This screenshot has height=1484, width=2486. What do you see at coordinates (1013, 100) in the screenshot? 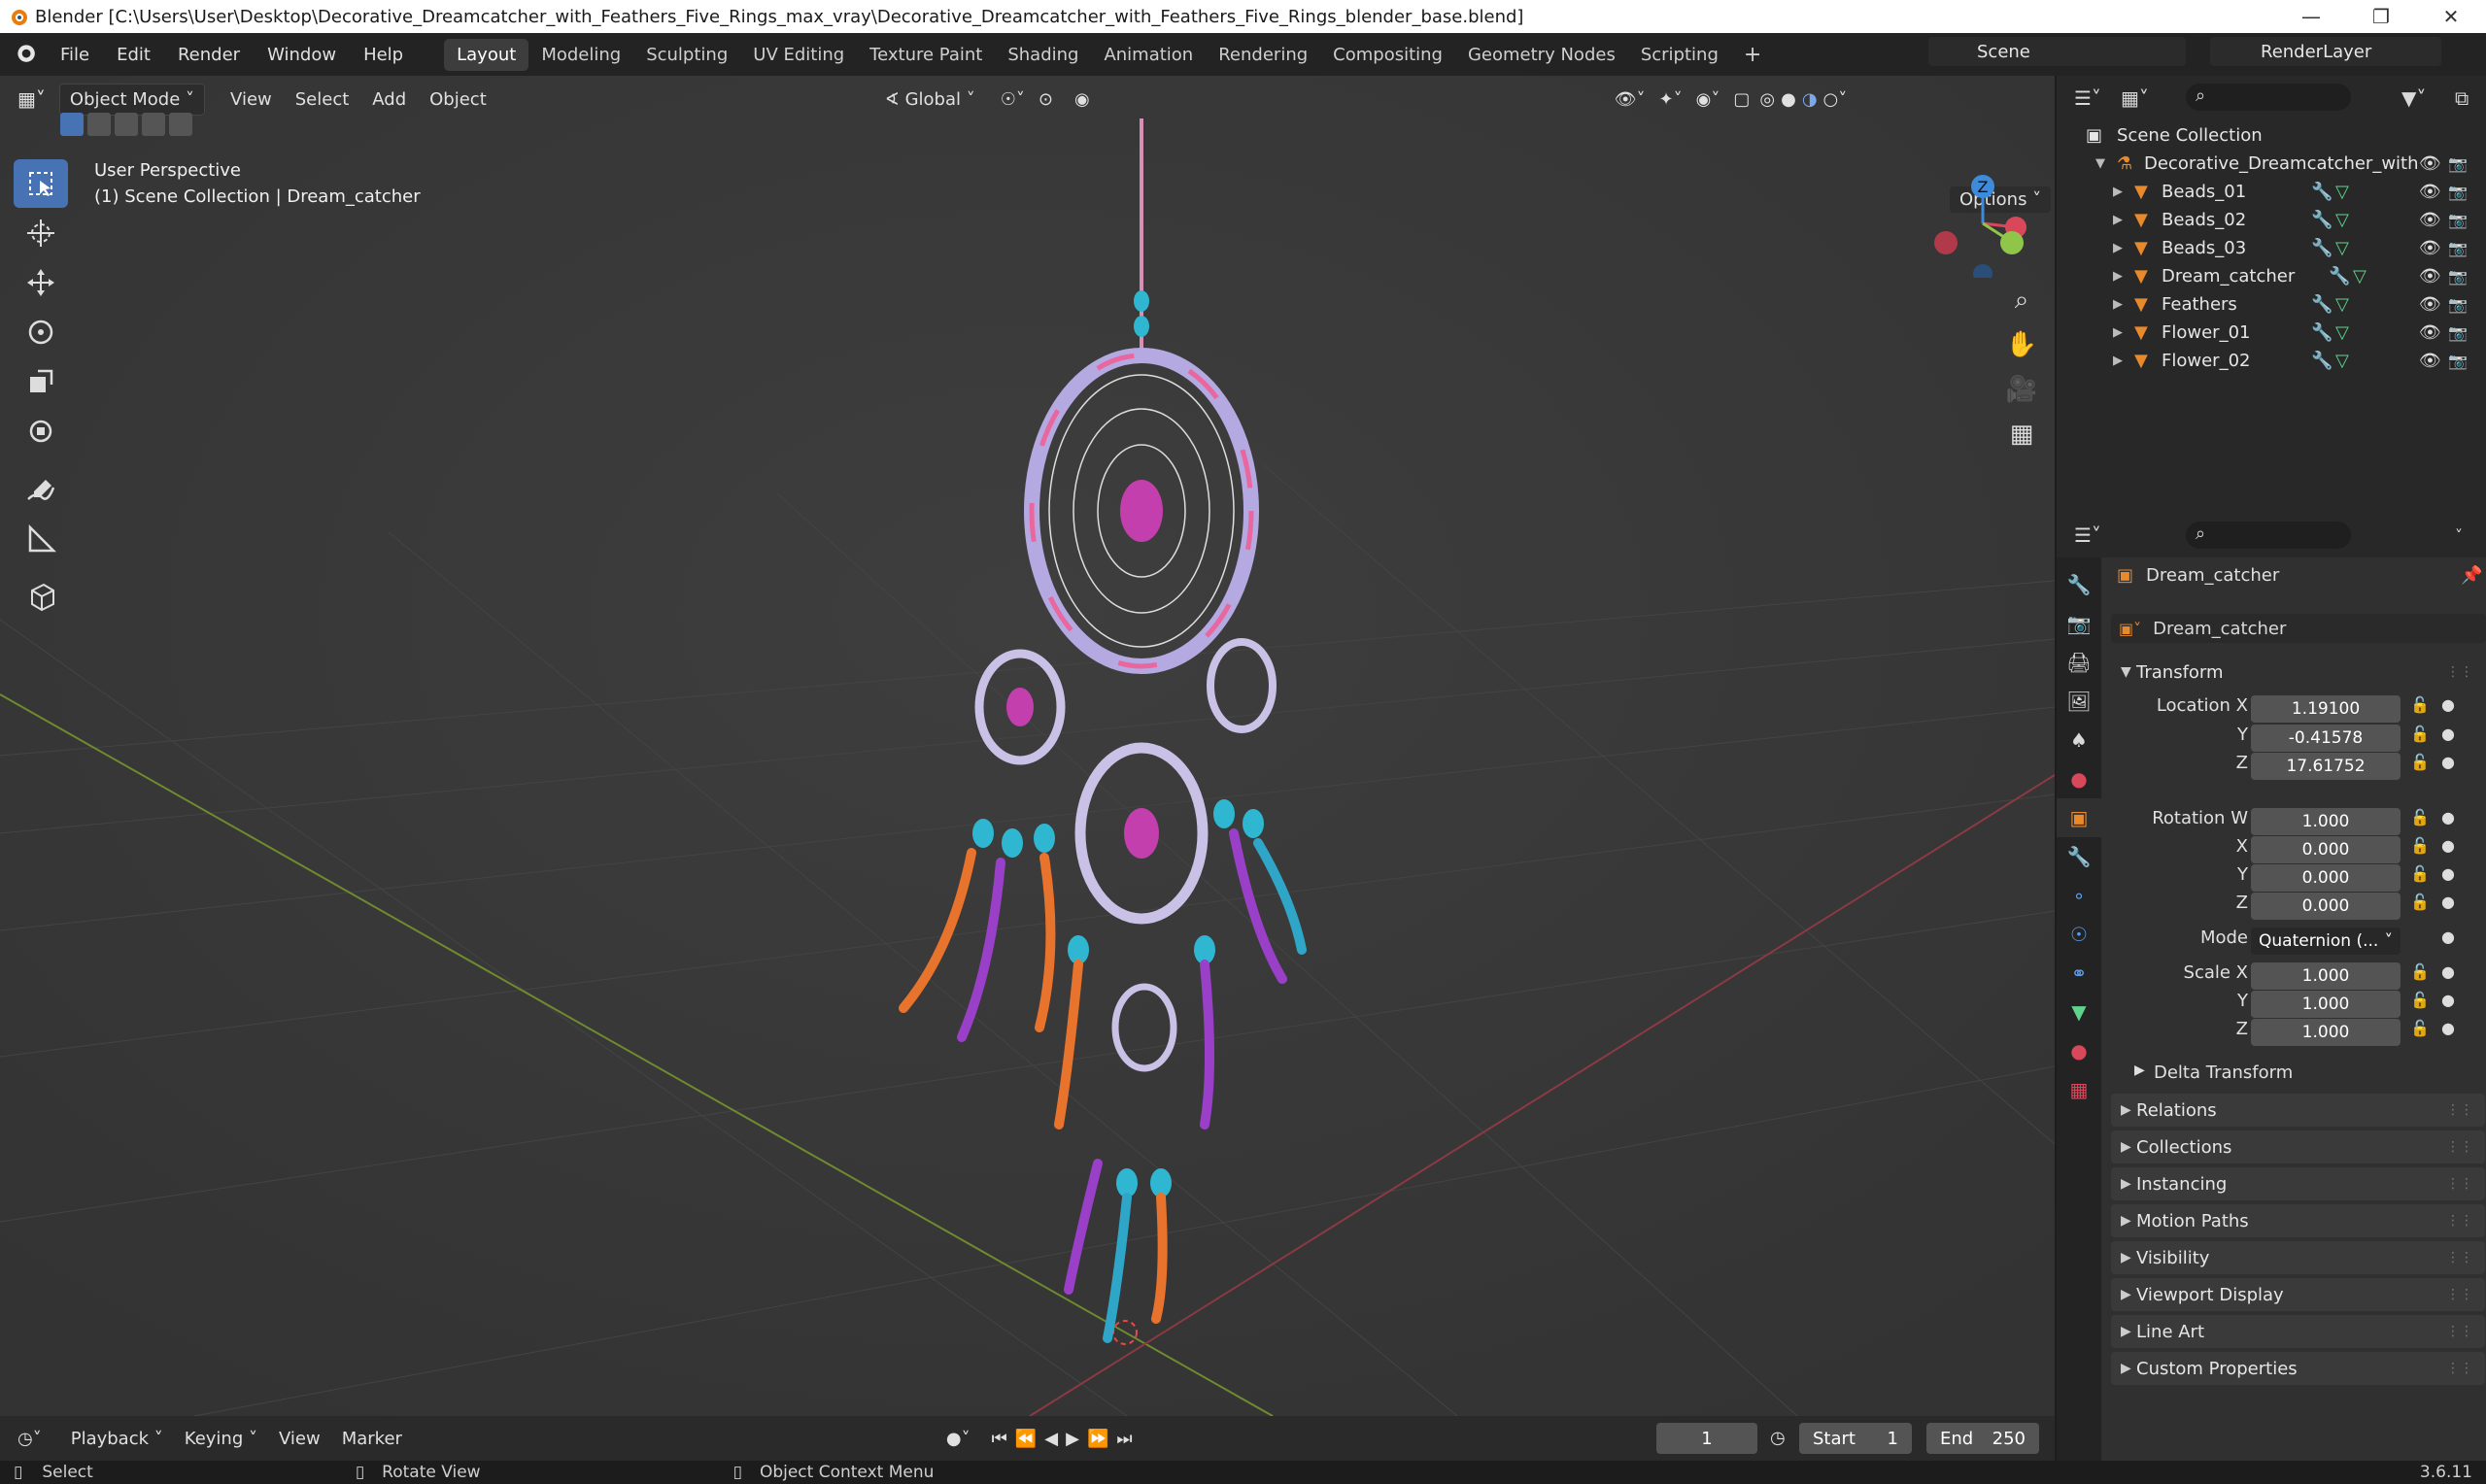
I see `pivot-icon: ☉˅` at bounding box center [1013, 100].